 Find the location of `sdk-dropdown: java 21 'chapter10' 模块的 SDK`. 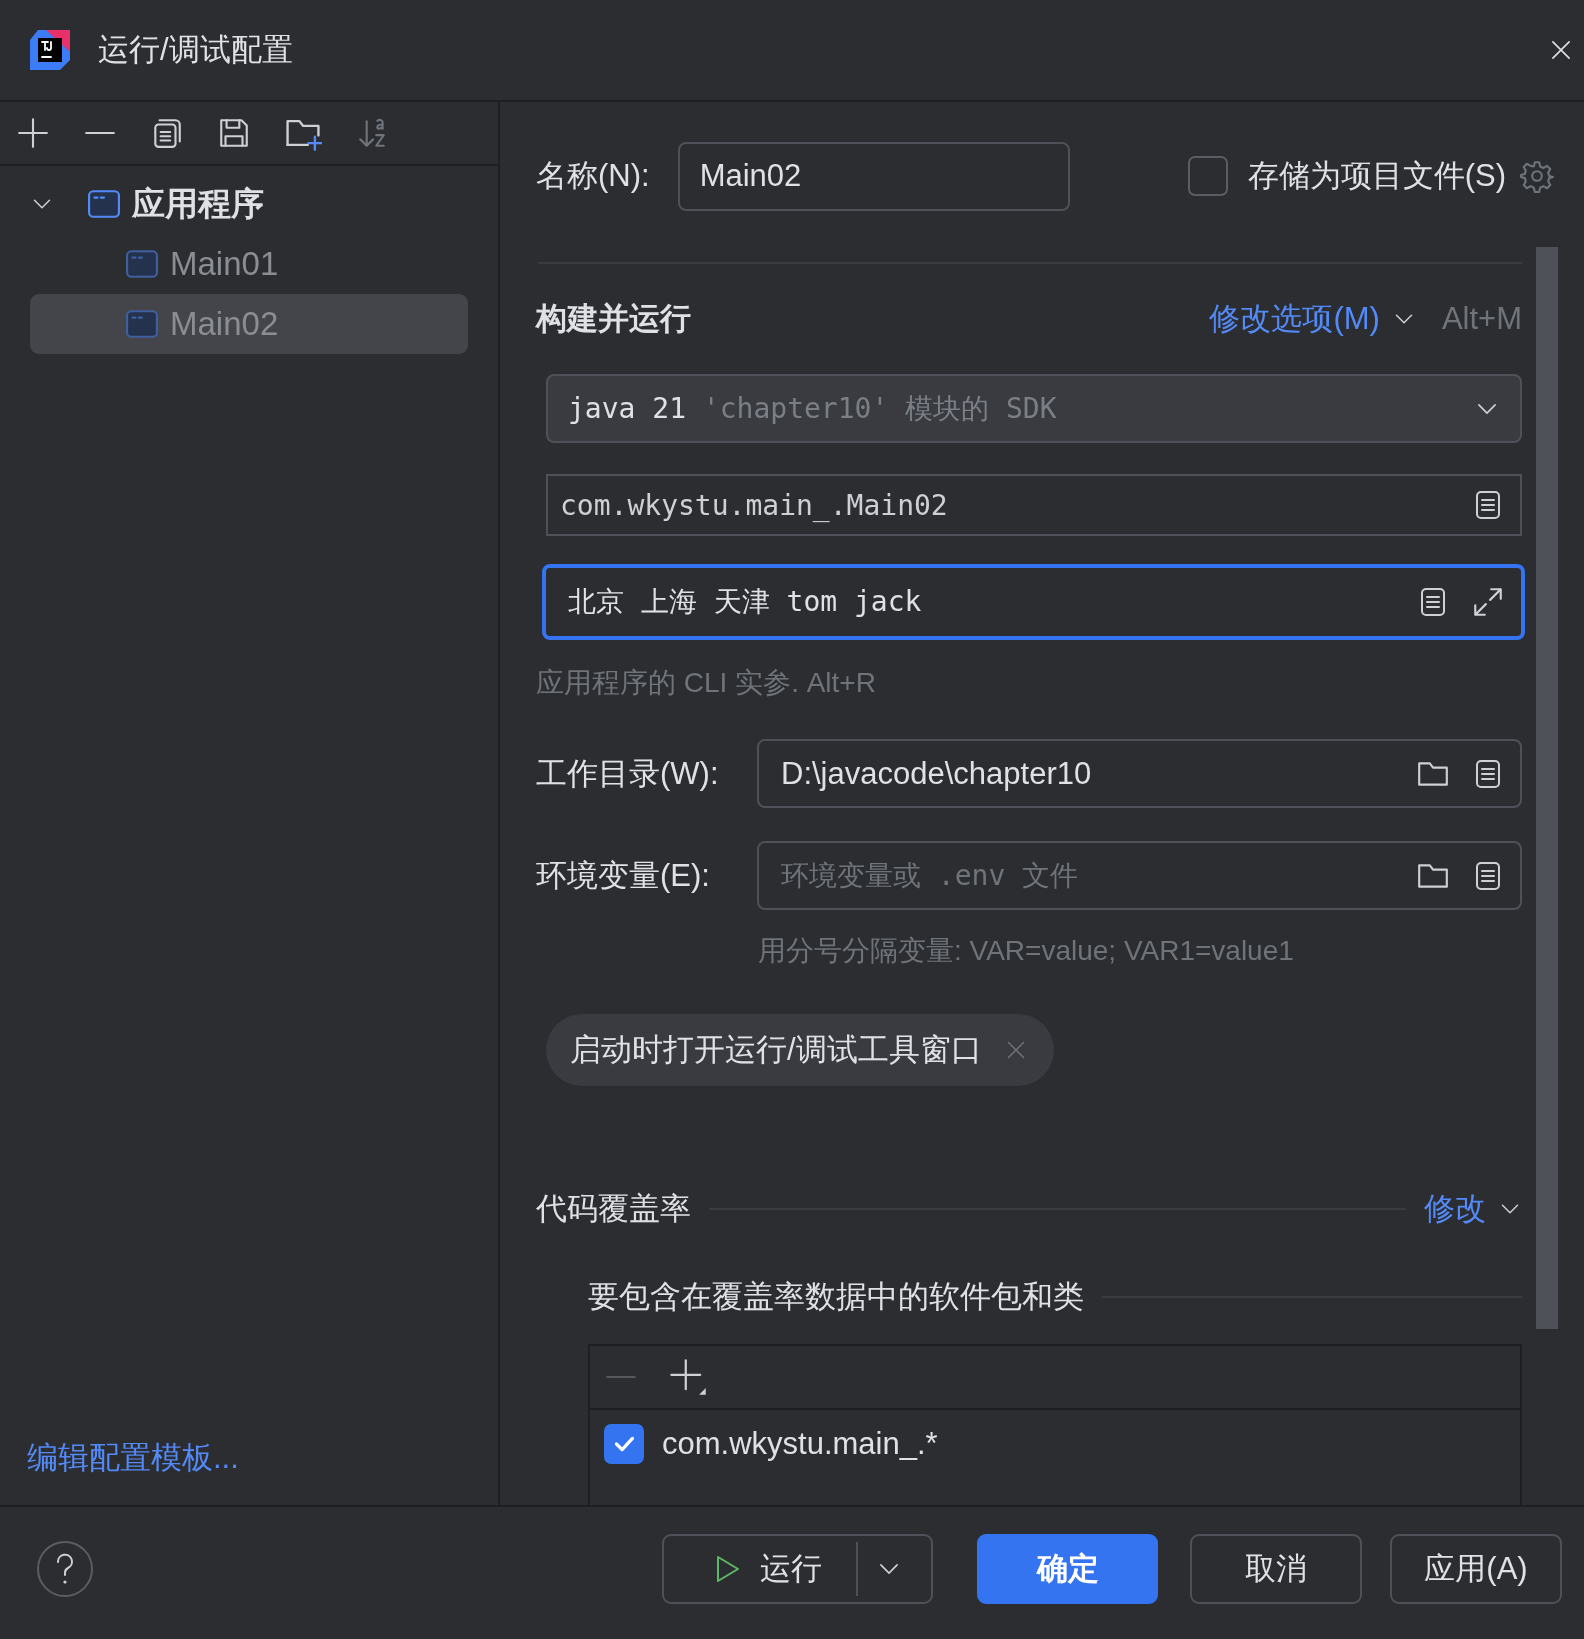

sdk-dropdown: java 21 'chapter10' 模块的 SDK is located at coordinates (1034, 408).